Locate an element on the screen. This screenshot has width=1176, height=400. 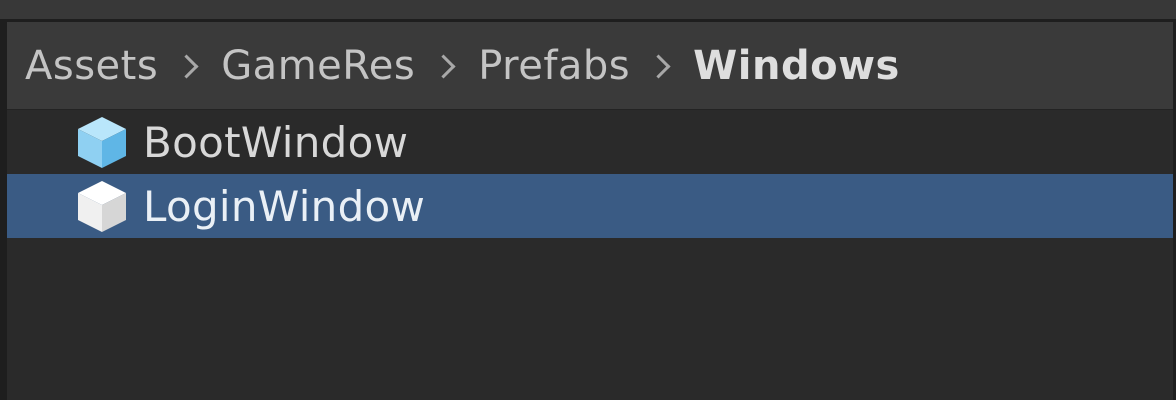
breadcrumb-item-gameres: GameRes is located at coordinates (318, 66).